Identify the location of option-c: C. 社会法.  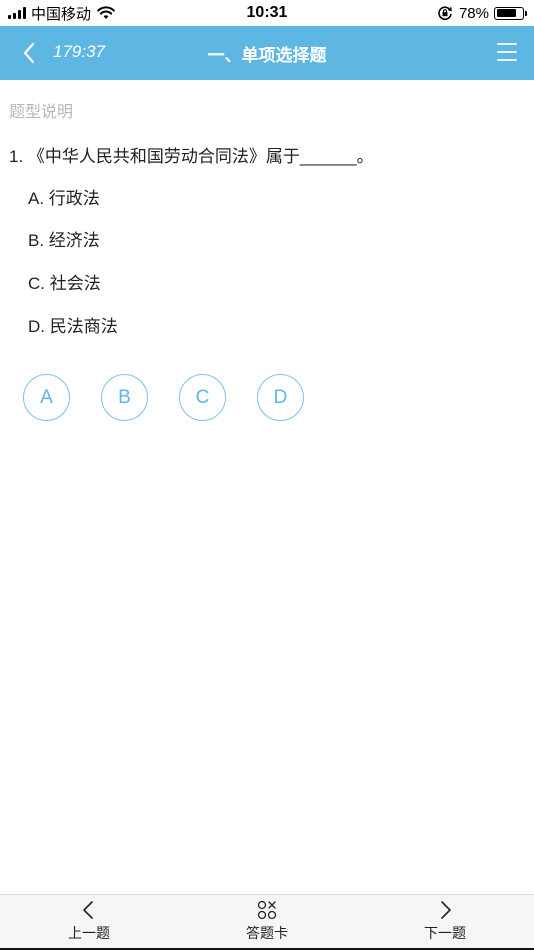
(64, 281).